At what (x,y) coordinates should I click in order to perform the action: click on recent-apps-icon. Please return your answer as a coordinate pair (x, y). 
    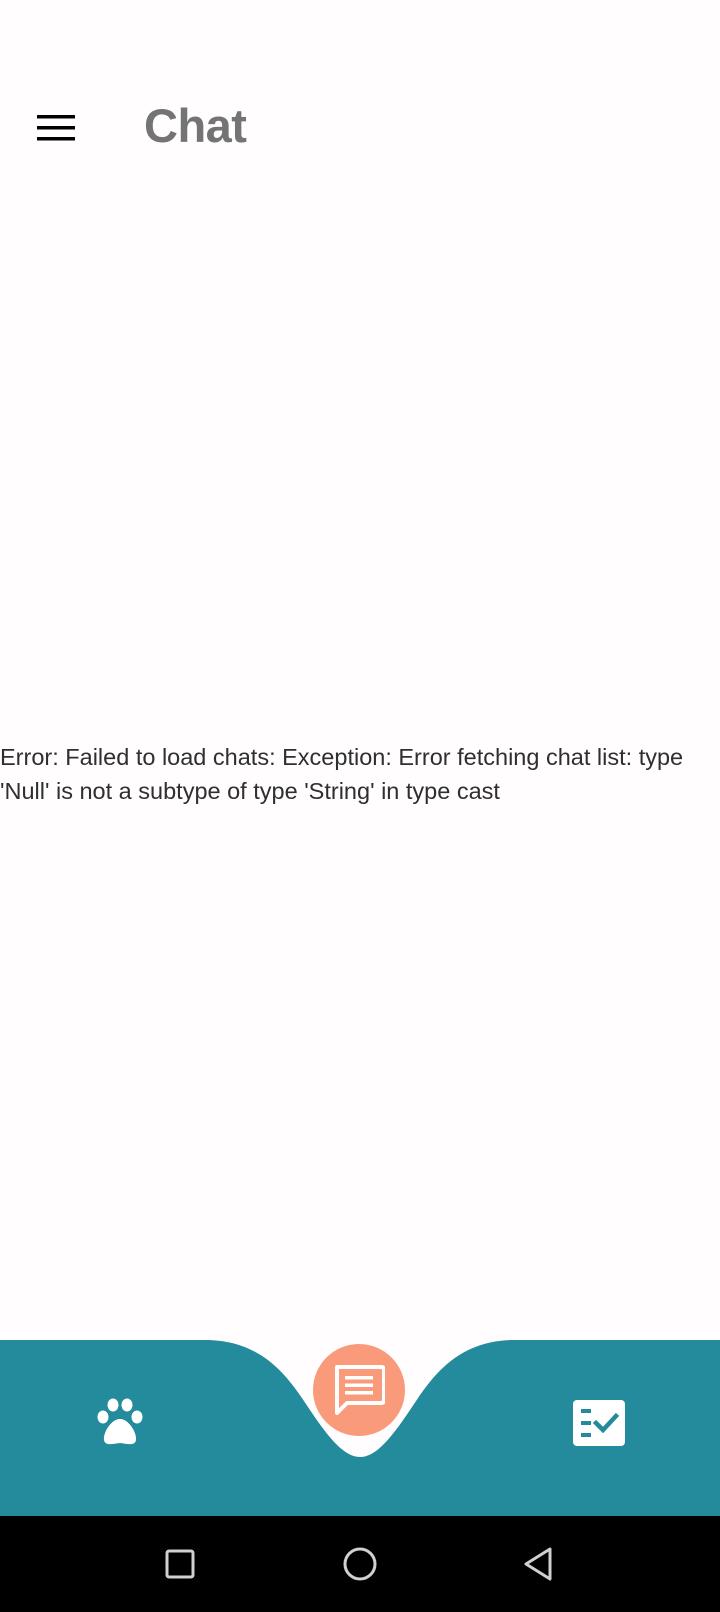
    Looking at the image, I should click on (180, 1564).